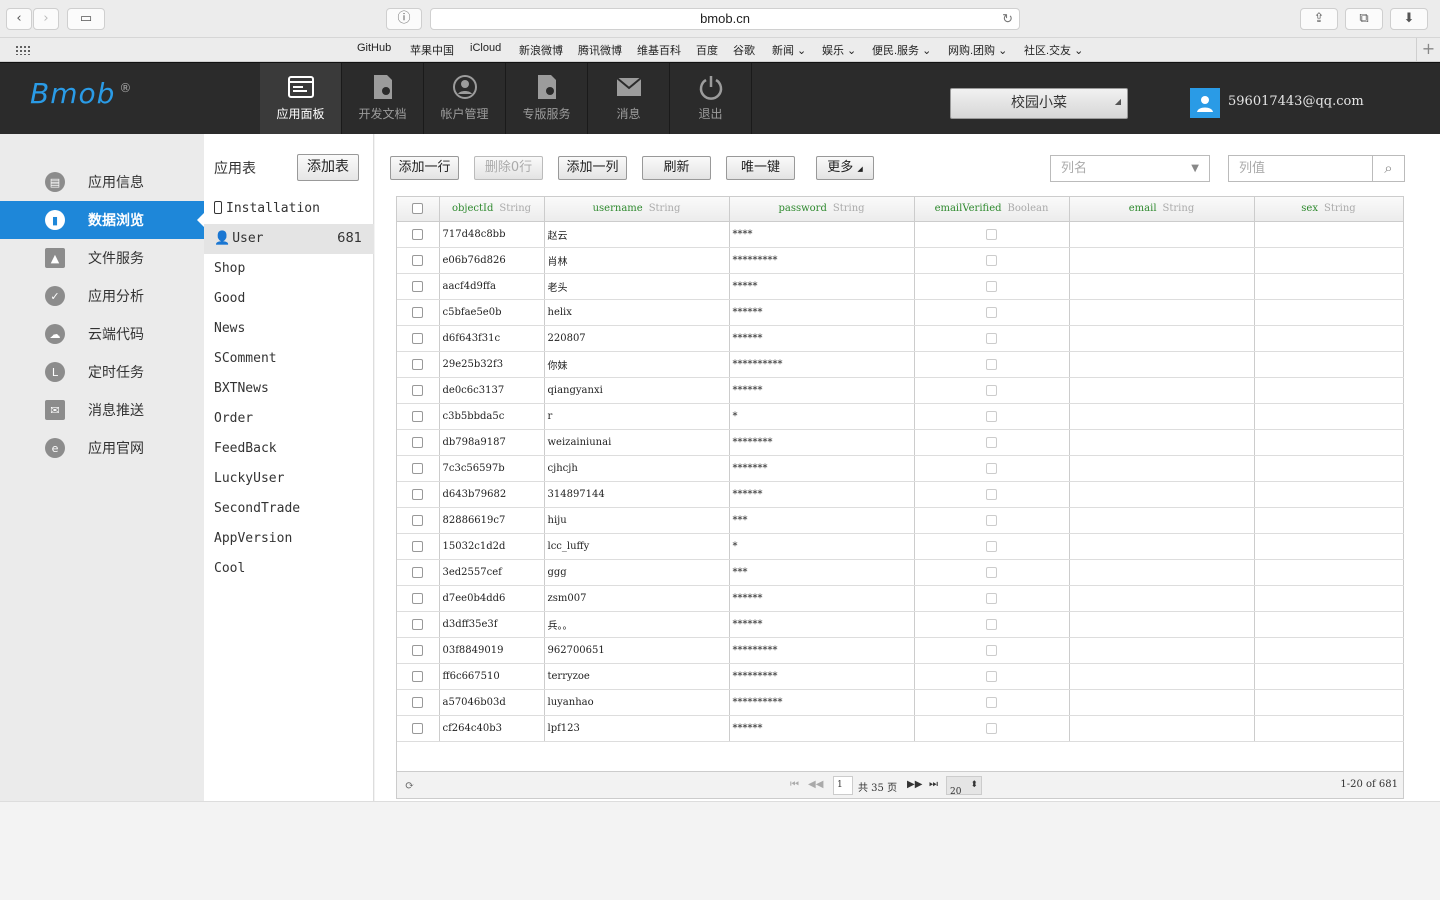  Describe the element at coordinates (492, 546) in the screenshot. I see `cell-objectid: 15032c1d2d` at that location.